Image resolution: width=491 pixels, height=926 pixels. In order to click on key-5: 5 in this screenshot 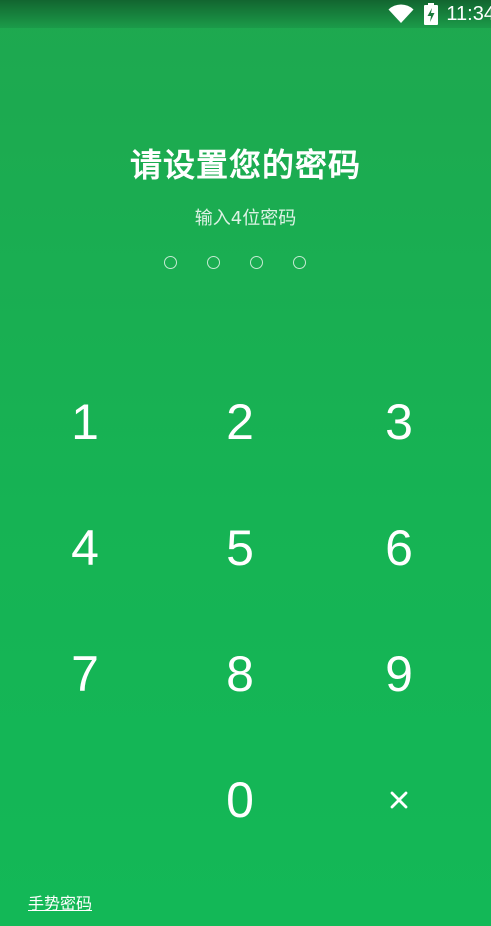, I will do `click(240, 548)`.